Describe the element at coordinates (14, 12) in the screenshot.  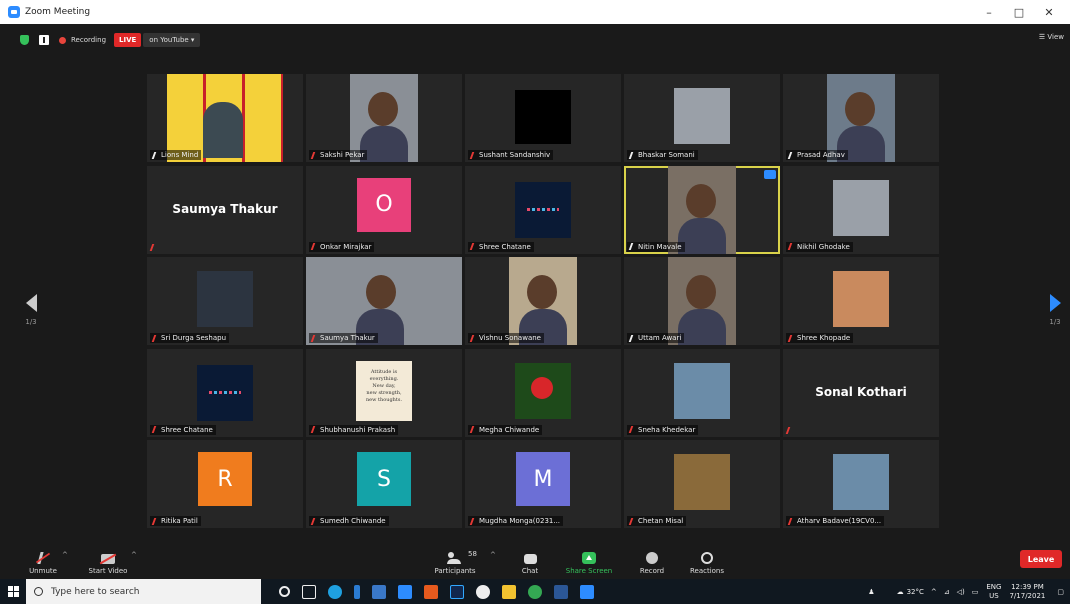
I see `zoom-app-icon` at that location.